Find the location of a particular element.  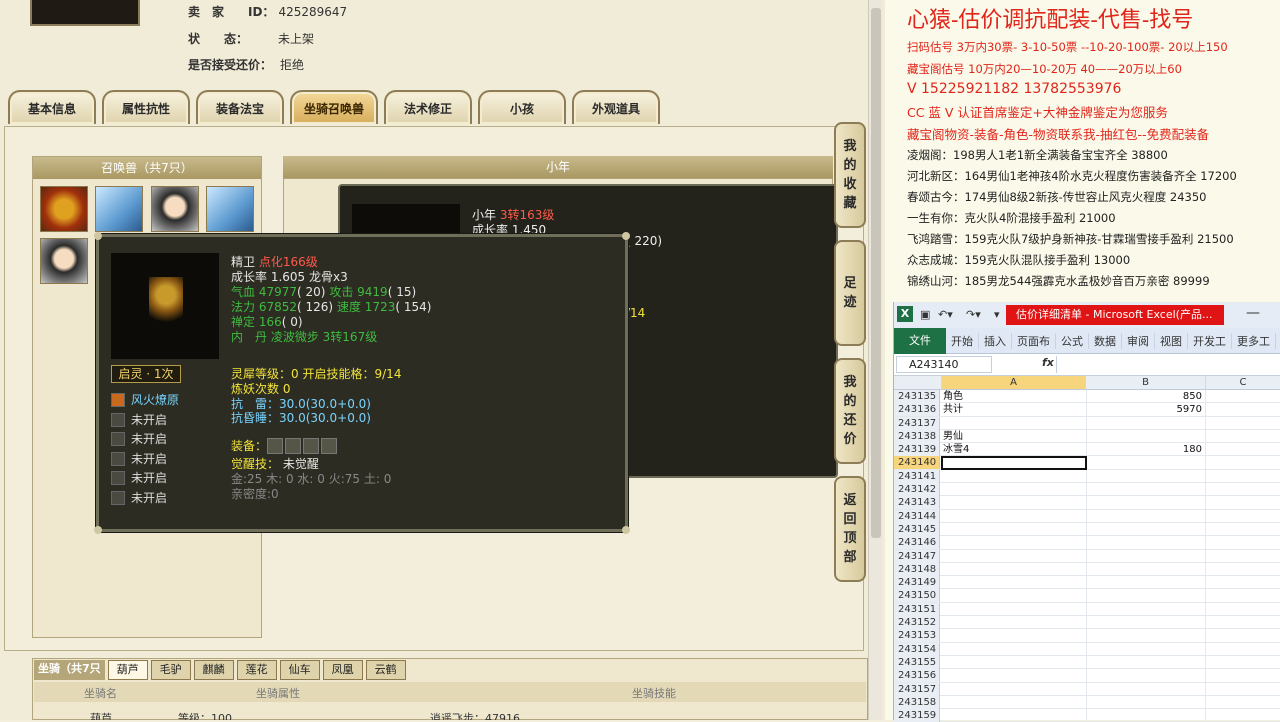

sheet-row: 243141 is located at coordinates (1087, 476).